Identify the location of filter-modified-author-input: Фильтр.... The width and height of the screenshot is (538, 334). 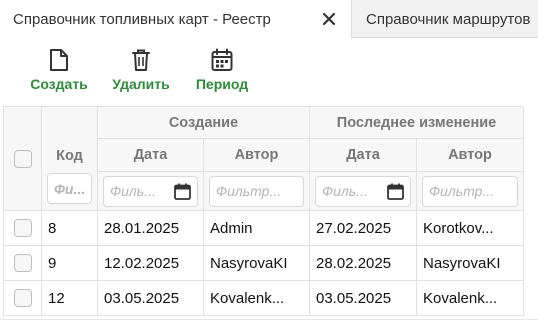
(470, 191).